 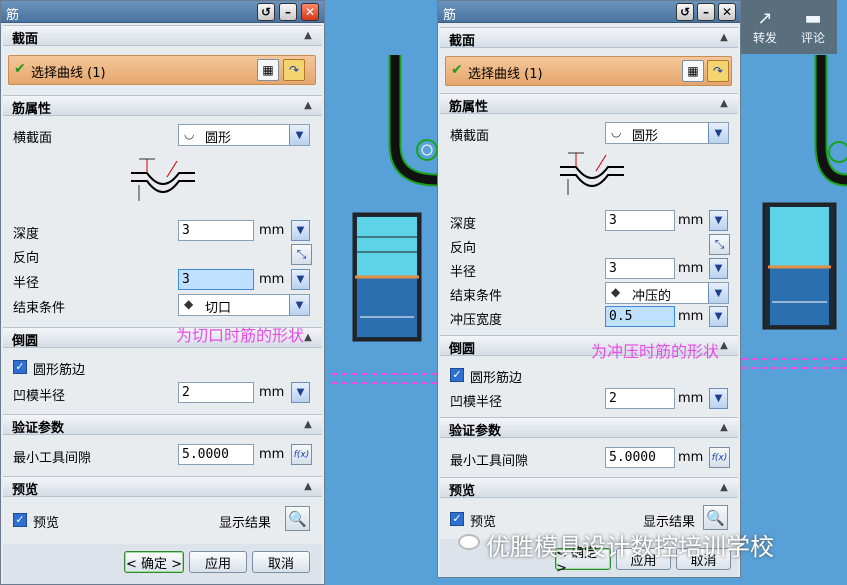 I want to click on part-left-block, so click(x=387, y=277).